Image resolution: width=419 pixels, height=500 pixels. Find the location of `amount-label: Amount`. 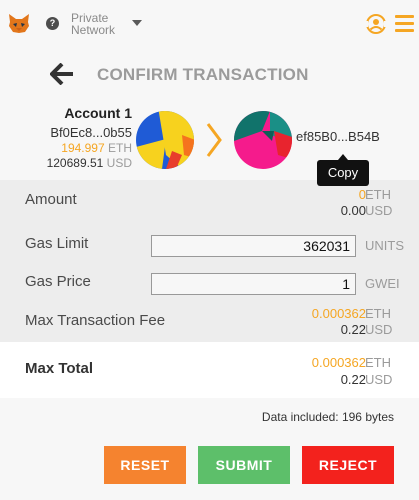

amount-label: Amount is located at coordinates (51, 199).